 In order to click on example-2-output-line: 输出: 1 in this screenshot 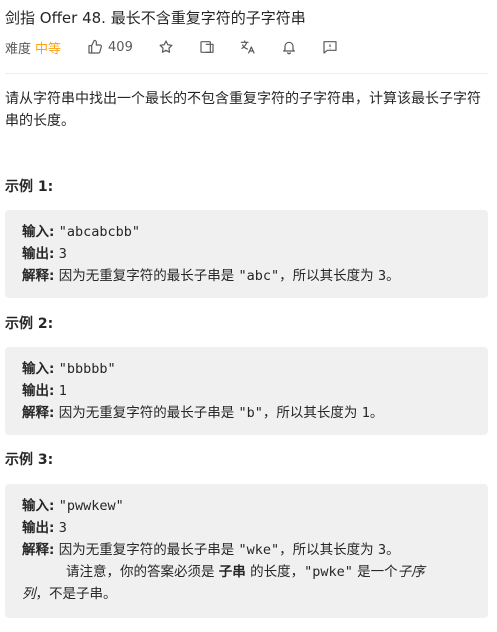, I will do `click(250, 391)`.